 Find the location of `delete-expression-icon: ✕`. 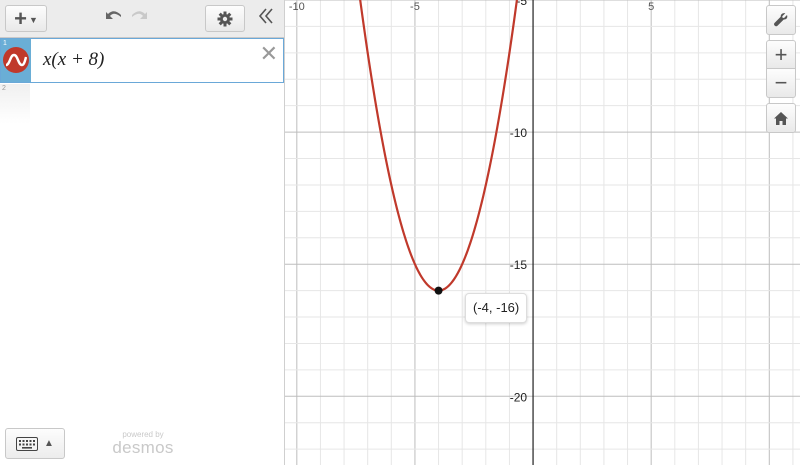

delete-expression-icon: ✕ is located at coordinates (269, 54).